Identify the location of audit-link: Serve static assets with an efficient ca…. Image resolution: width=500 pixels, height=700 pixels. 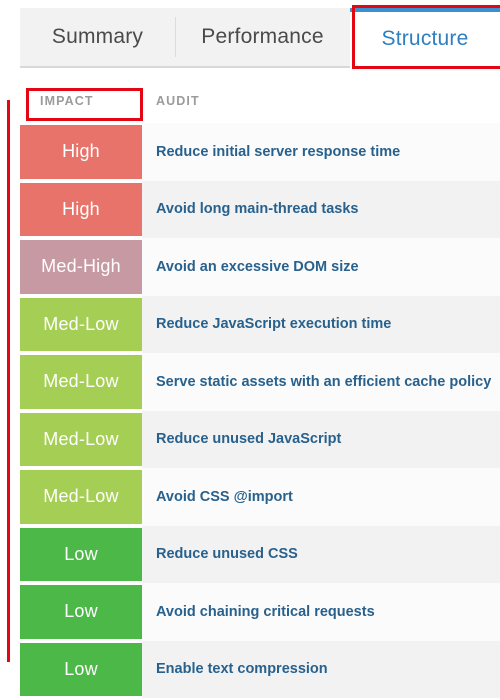
(321, 382).